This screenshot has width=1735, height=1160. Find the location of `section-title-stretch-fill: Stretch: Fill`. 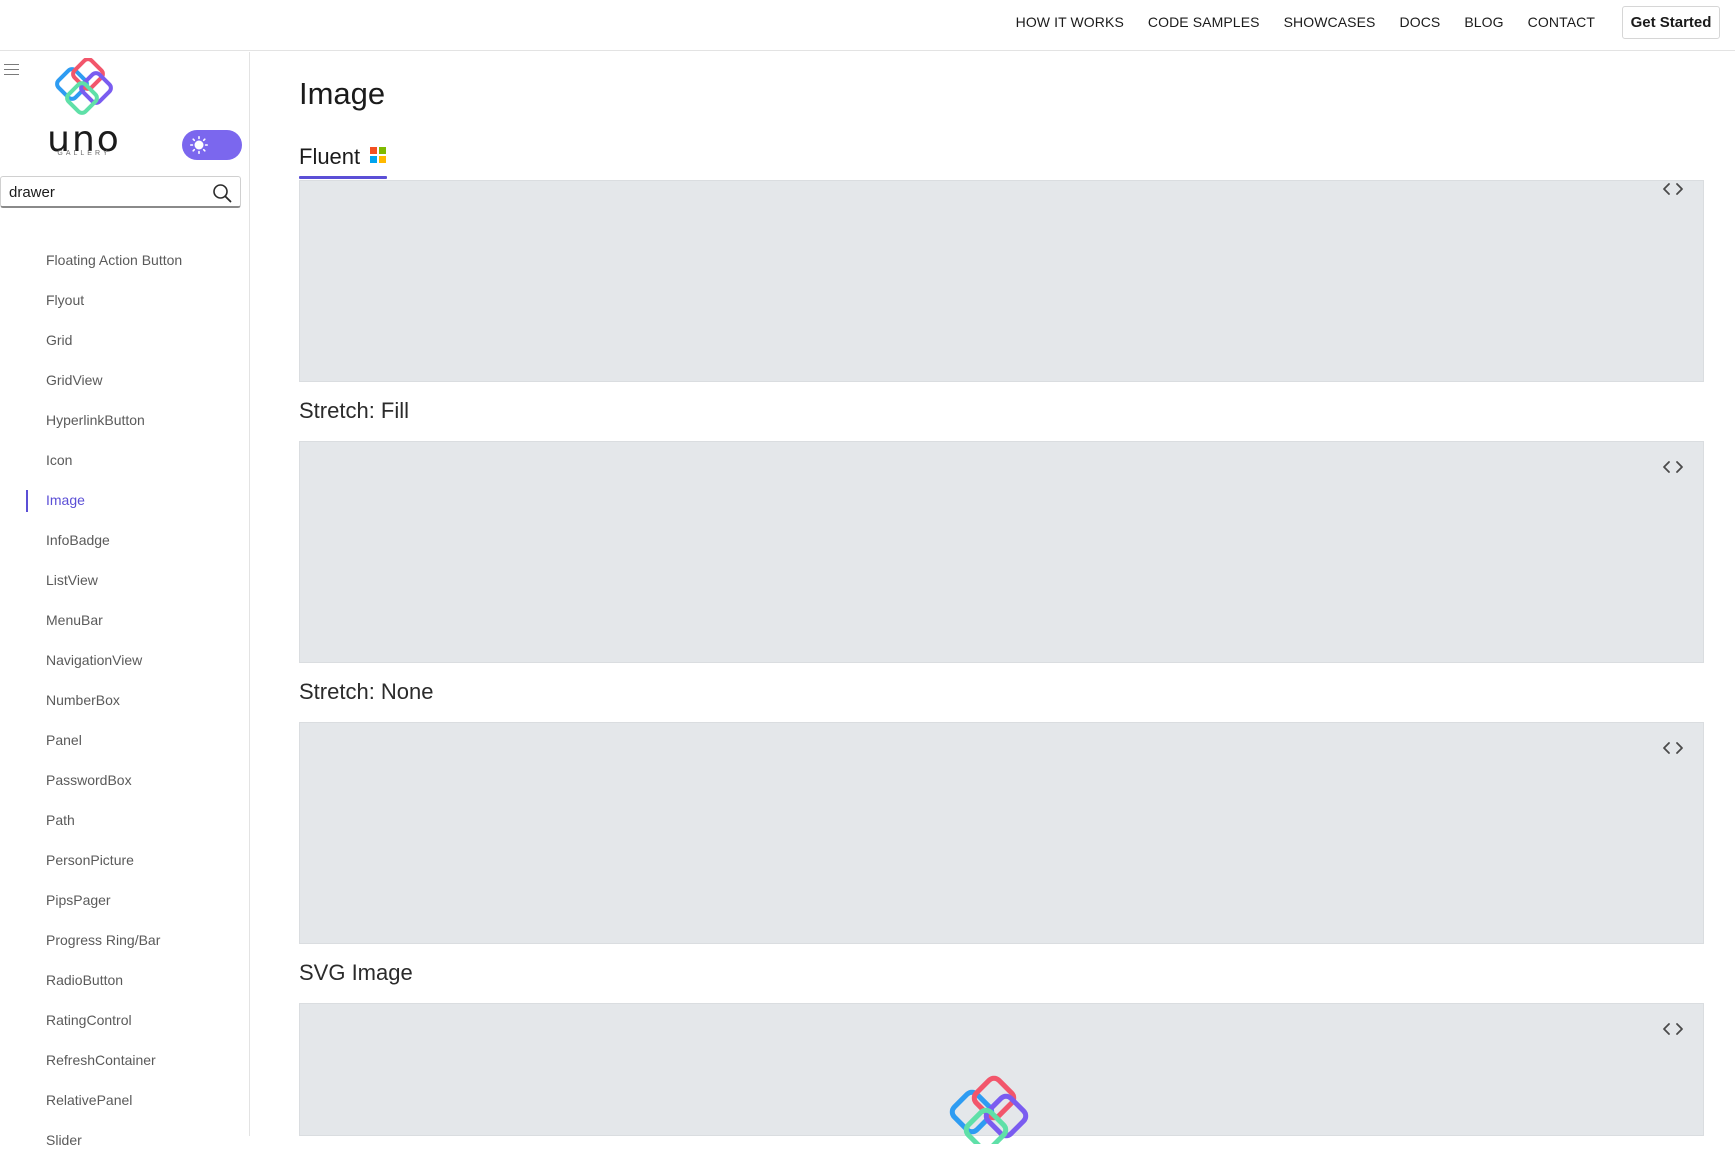

section-title-stretch-fill: Stretch: Fill is located at coordinates (354, 410).